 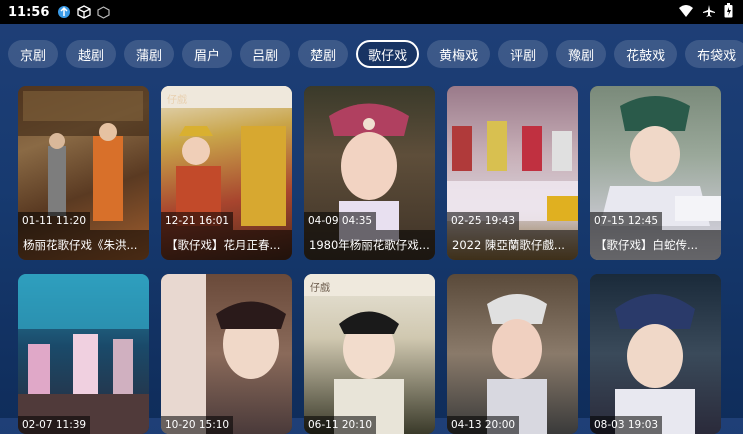 I want to click on tab-puju: 蒲剧, so click(x=149, y=54).